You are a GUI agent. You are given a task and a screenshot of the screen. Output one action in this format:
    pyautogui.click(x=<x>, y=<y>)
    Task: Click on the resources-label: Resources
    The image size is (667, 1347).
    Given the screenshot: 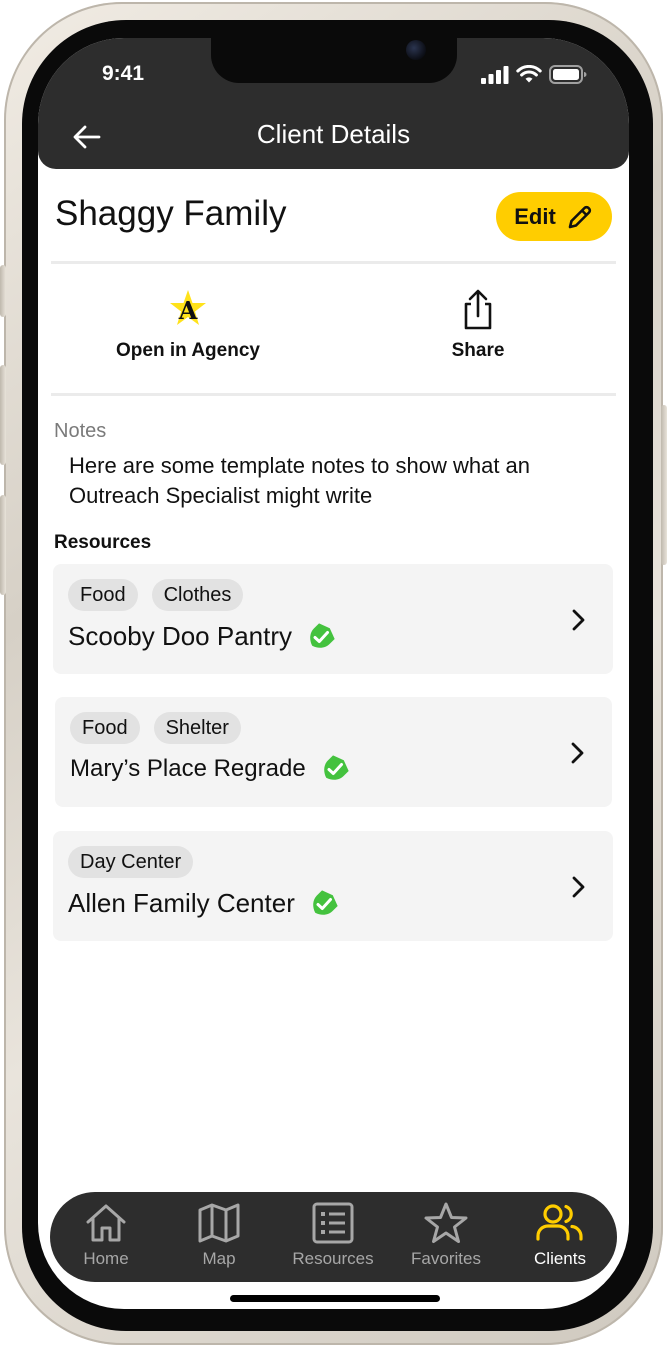 What is the action you would take?
    pyautogui.click(x=103, y=542)
    